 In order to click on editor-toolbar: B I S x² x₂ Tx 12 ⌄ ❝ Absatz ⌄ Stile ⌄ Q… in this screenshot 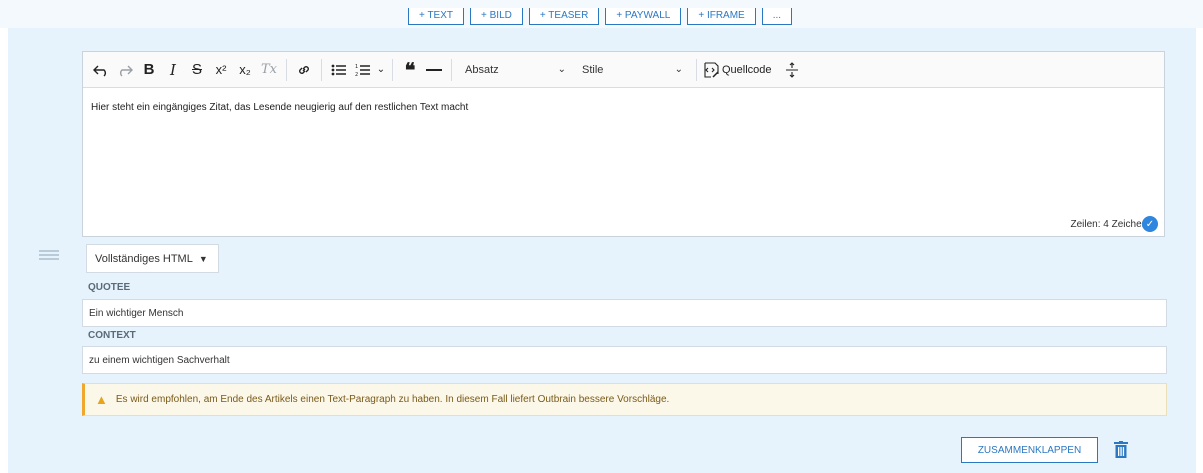, I will do `click(623, 70)`.